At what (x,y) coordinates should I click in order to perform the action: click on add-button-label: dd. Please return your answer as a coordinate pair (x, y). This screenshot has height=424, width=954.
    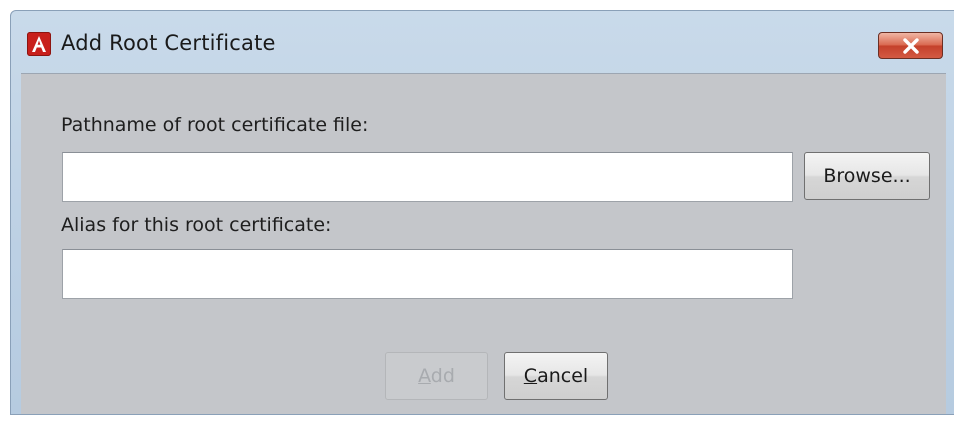
    Looking at the image, I should click on (442, 376).